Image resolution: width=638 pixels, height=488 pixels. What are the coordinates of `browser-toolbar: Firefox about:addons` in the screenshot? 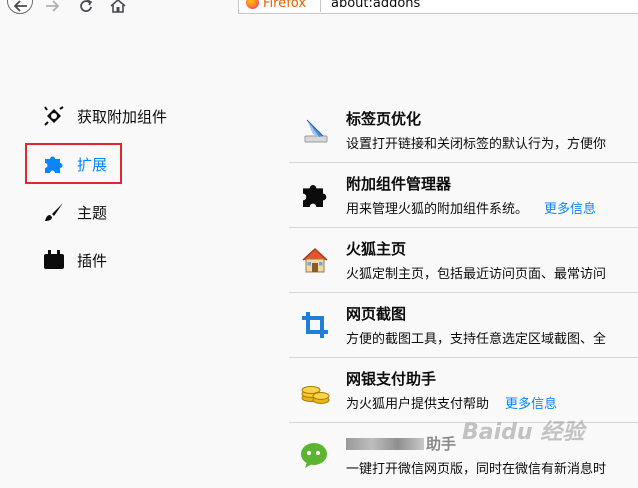 It's located at (319, 8).